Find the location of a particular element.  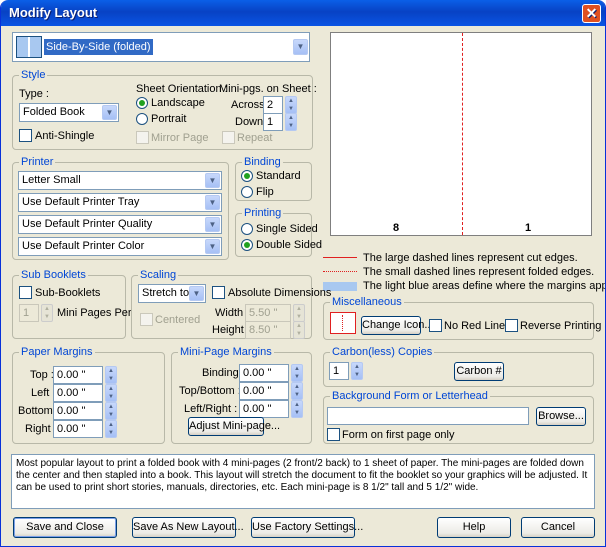

paper-left-input: 0.00 " is located at coordinates (78, 393).